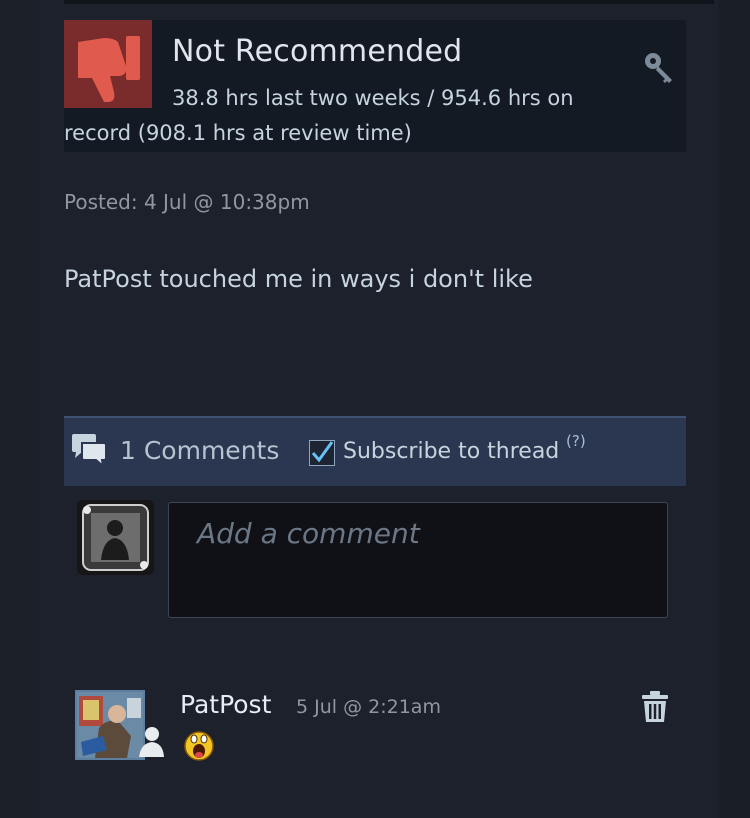 The image size is (750, 818). I want to click on posted-date: Posted: 4 Jul @ 10:38pm, so click(187, 202).